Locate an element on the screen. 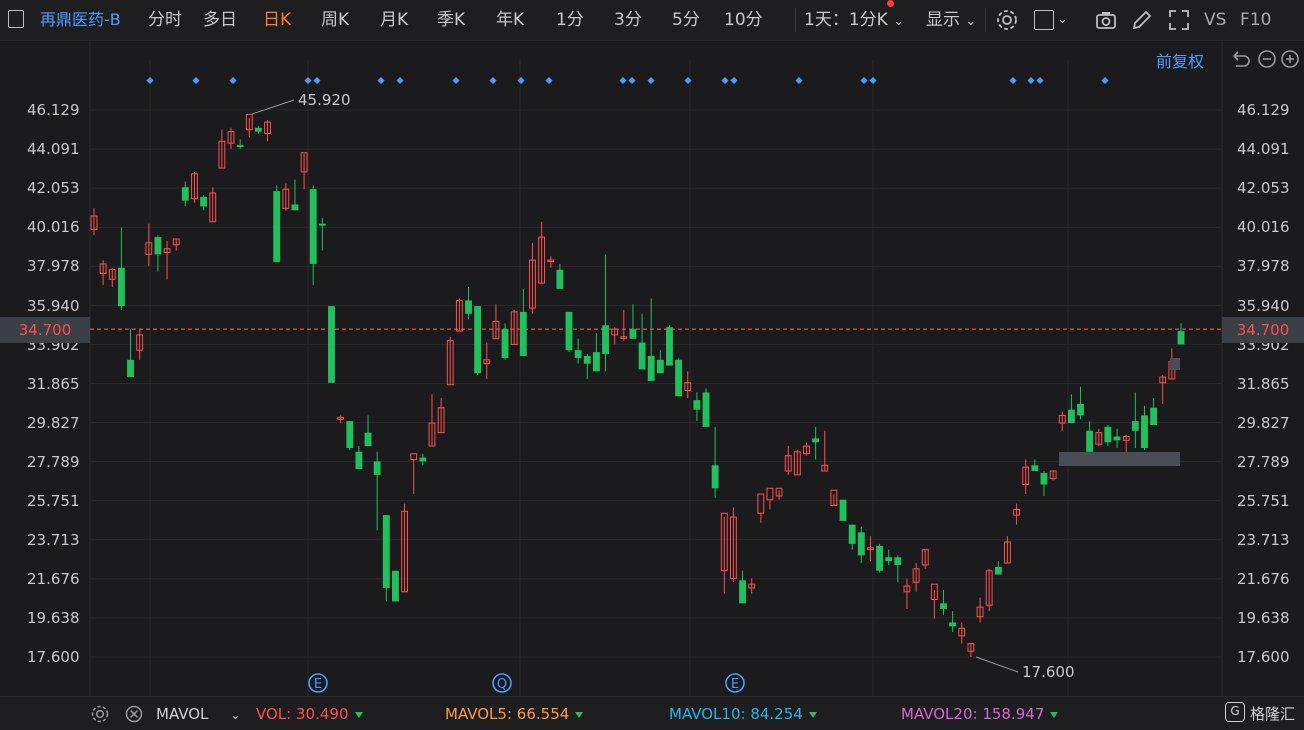 The height and width of the screenshot is (730, 1304). tab-5: 季K is located at coordinates (451, 20).